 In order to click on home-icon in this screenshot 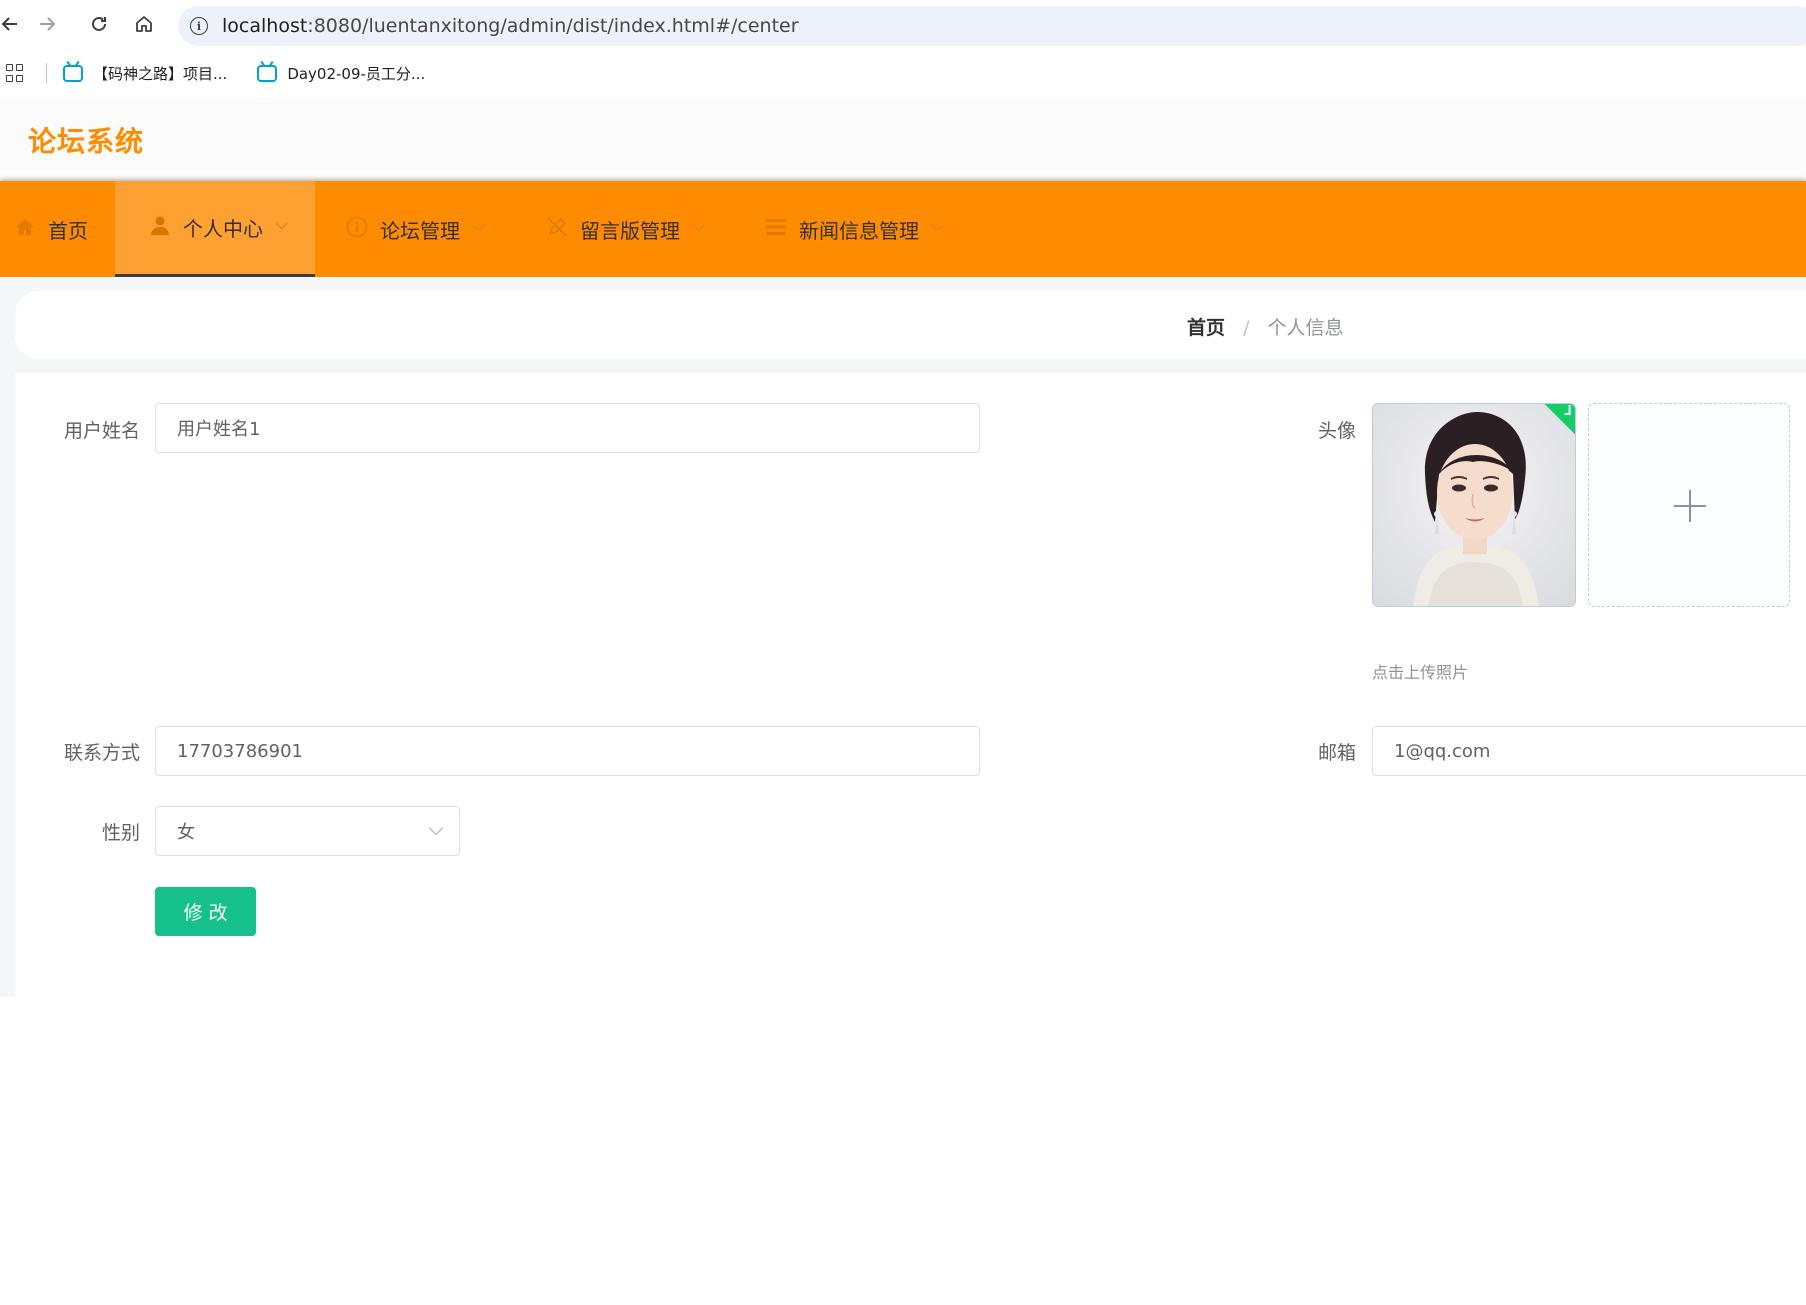, I will do `click(25, 229)`.